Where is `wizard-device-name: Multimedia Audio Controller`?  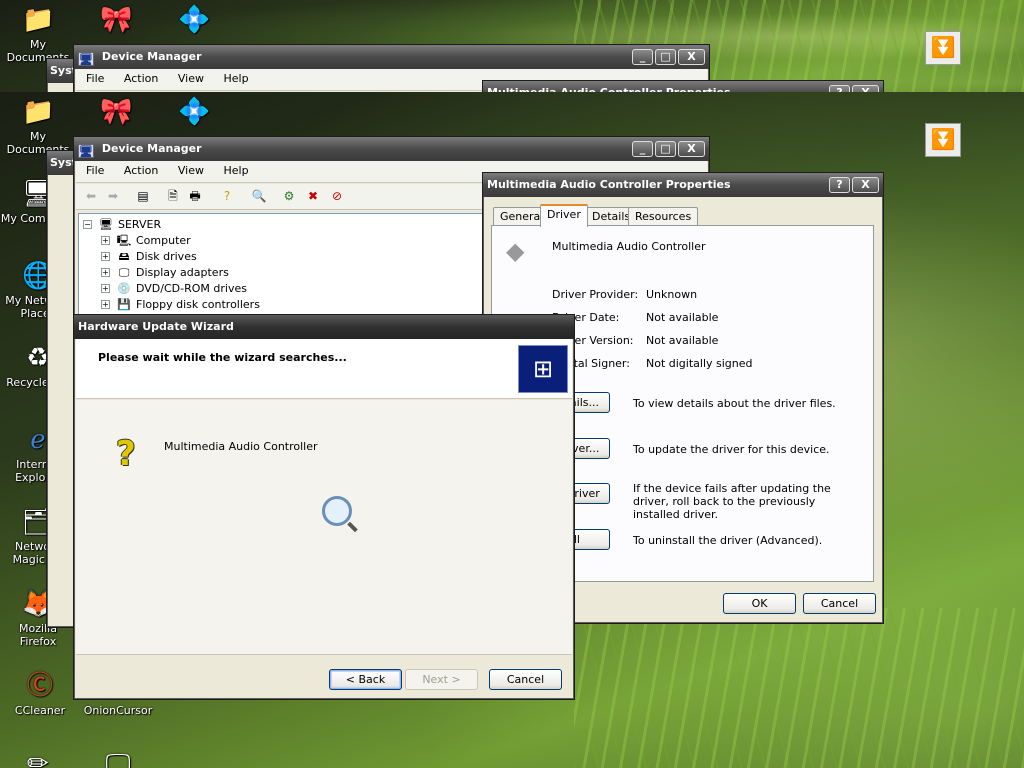
wizard-device-name: Multimedia Audio Controller is located at coordinates (241, 446).